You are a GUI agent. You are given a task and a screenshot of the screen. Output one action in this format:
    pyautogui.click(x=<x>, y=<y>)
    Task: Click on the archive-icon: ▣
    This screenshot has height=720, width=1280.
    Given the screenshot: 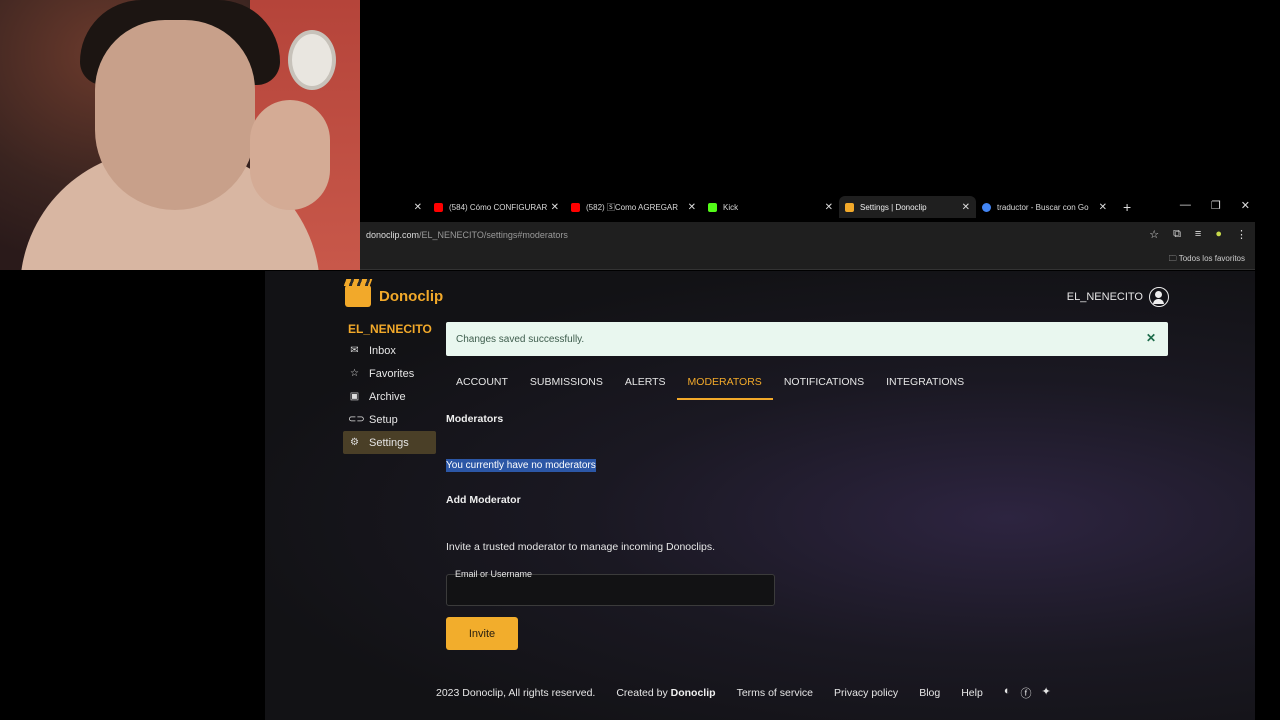 What is the action you would take?
    pyautogui.click(x=354, y=396)
    